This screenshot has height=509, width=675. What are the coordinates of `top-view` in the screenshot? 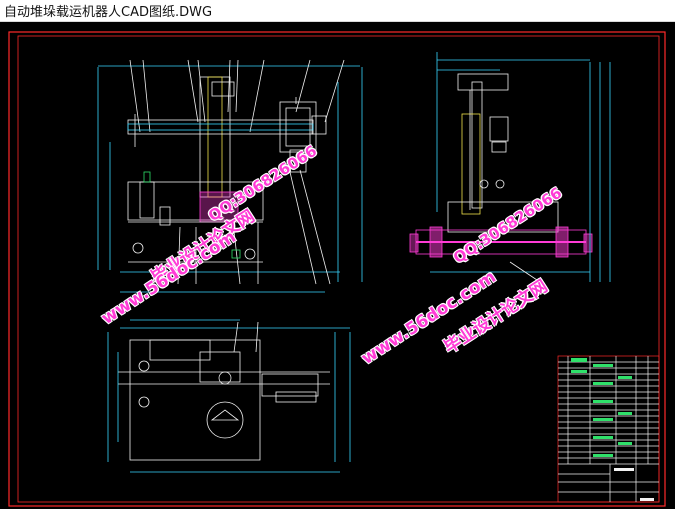 It's located at (229, 396).